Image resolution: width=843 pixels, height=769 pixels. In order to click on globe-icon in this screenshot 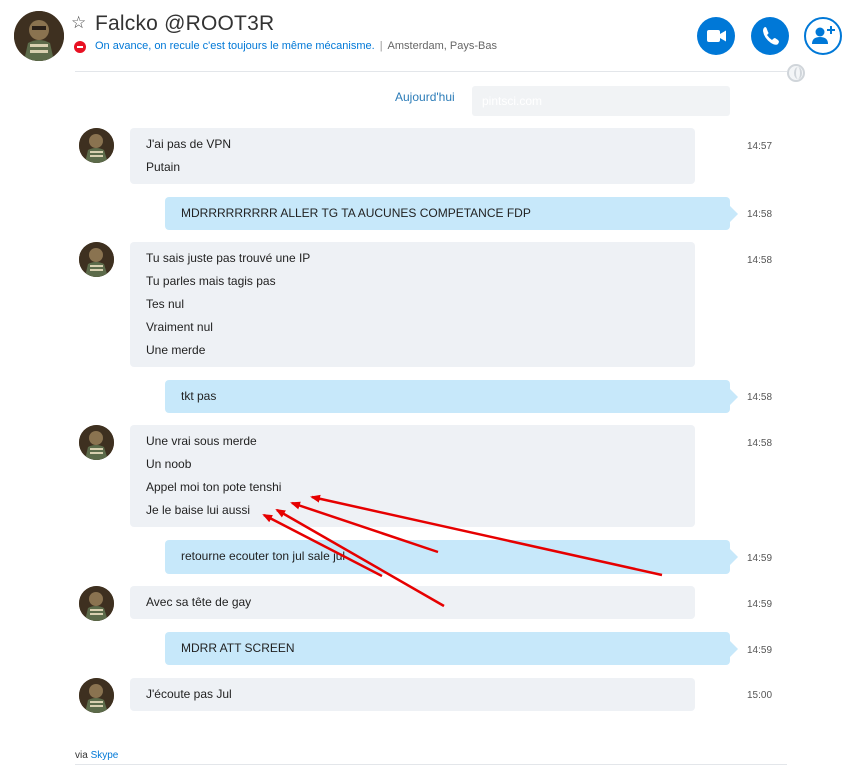, I will do `click(796, 73)`.